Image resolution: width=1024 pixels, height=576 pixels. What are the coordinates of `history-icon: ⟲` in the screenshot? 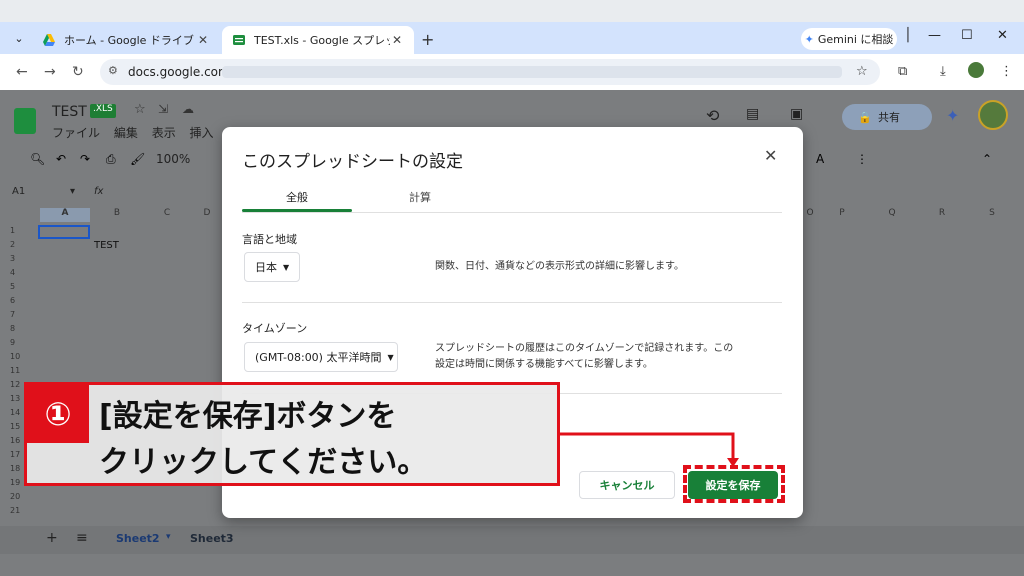 It's located at (712, 115).